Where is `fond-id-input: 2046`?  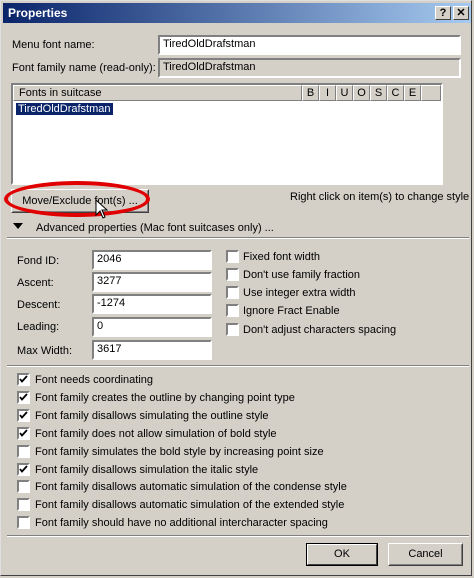 fond-id-input: 2046 is located at coordinates (152, 260).